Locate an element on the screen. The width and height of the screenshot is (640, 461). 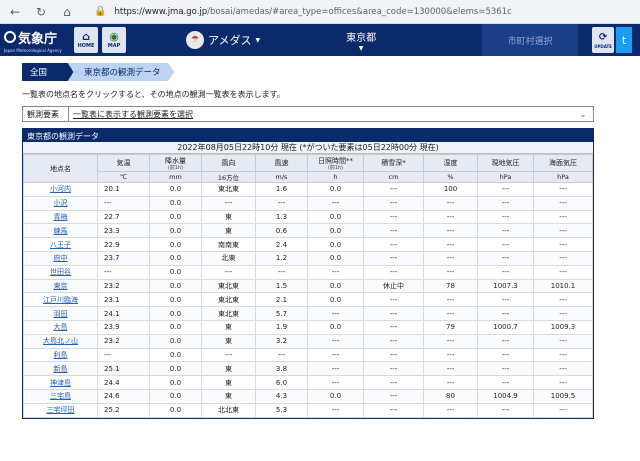
unit-cell: h is located at coordinates (335, 177).